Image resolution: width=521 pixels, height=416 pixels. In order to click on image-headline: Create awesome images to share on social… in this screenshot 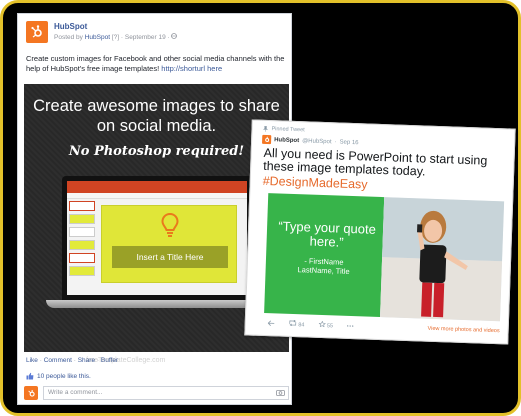, I will do `click(156, 116)`.